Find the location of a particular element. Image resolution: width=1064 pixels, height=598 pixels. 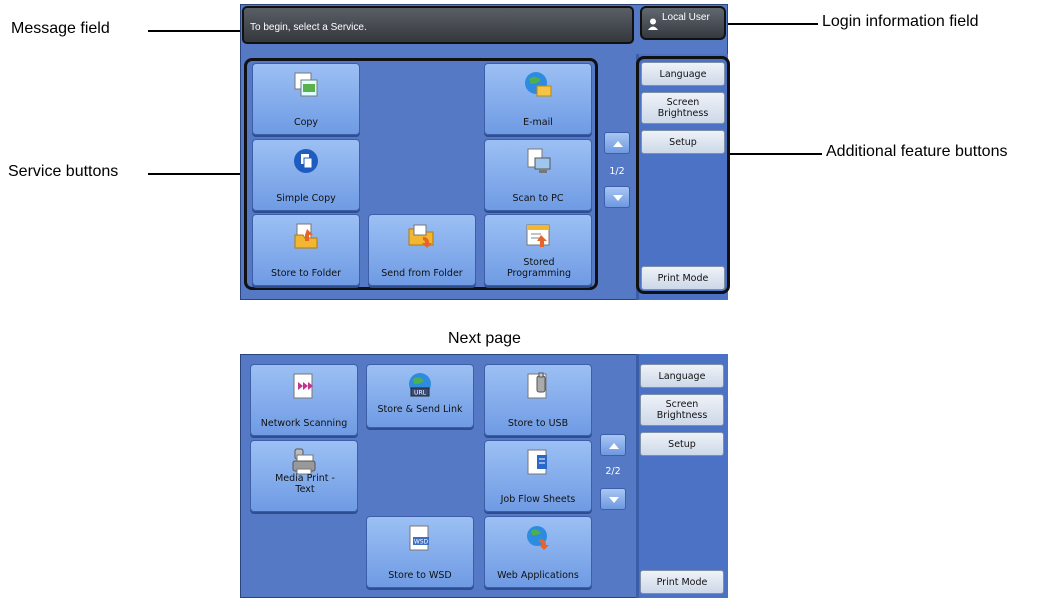

setup-button: Setup is located at coordinates (683, 142).